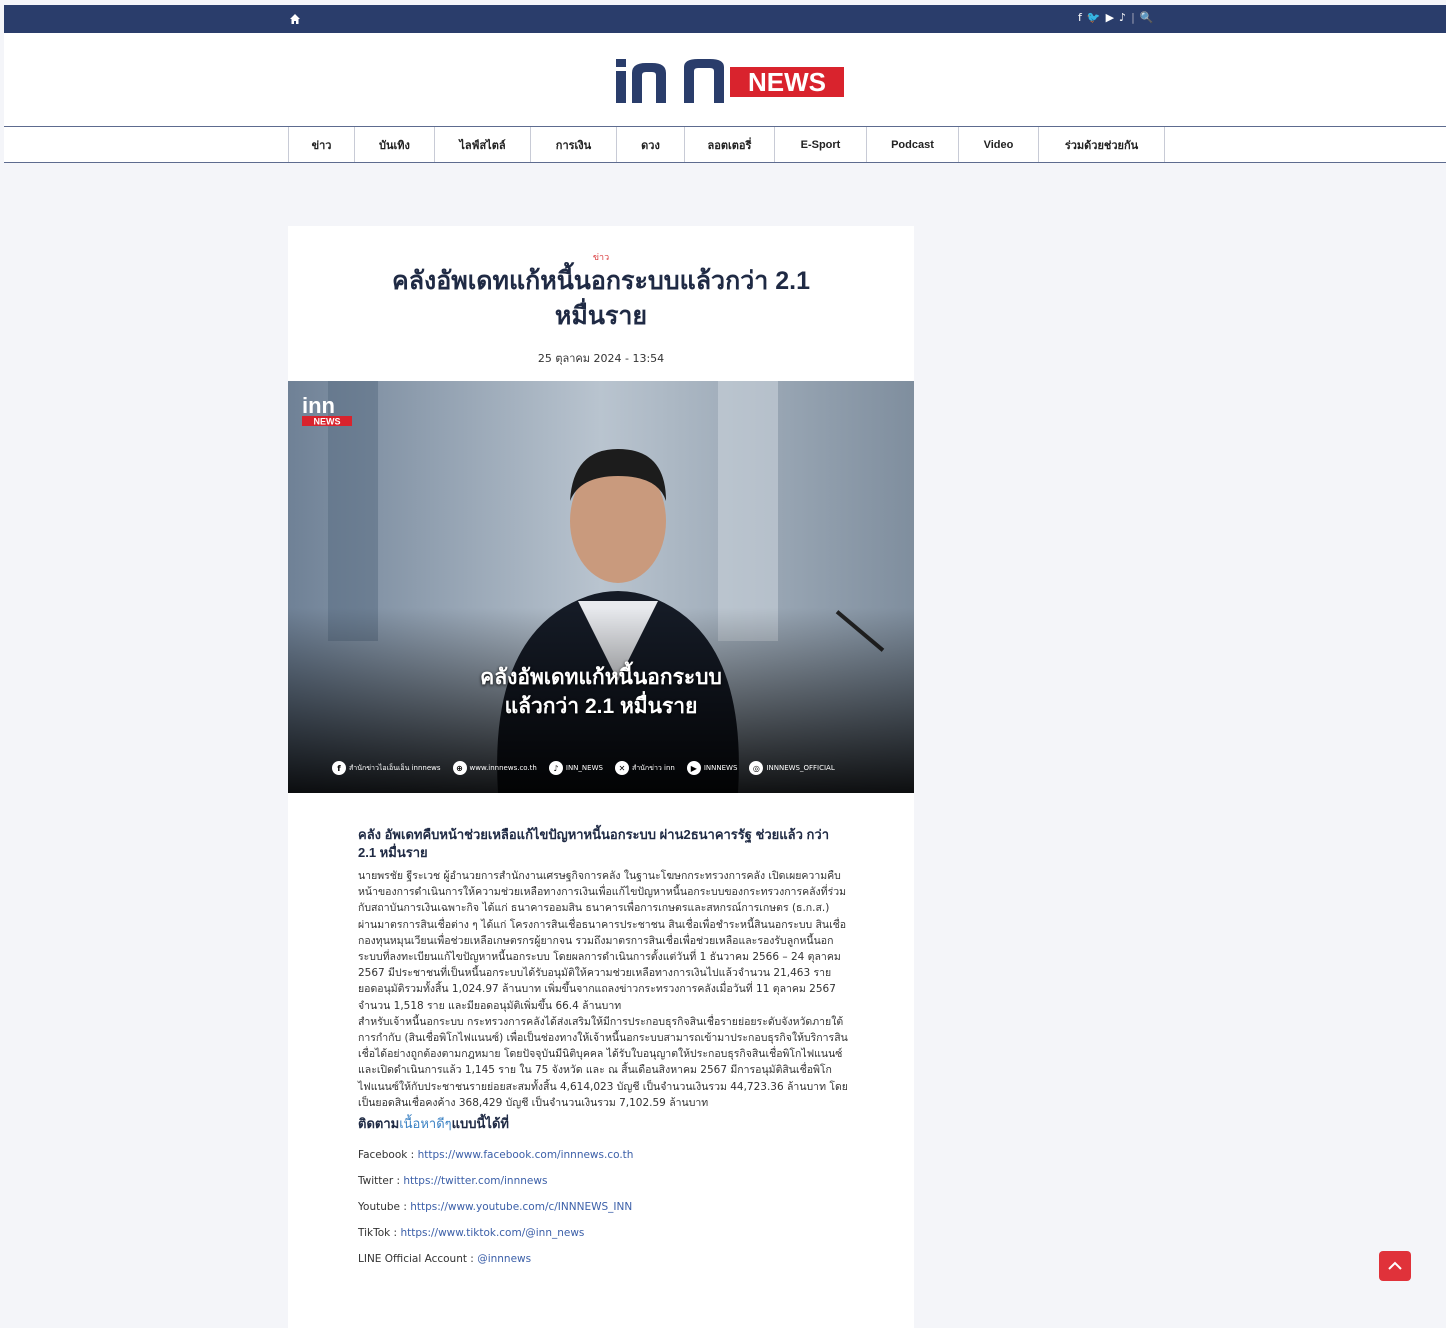 This screenshot has height=1328, width=1446. What do you see at coordinates (601, 257) in the screenshot?
I see `article-category: ข่าว` at bounding box center [601, 257].